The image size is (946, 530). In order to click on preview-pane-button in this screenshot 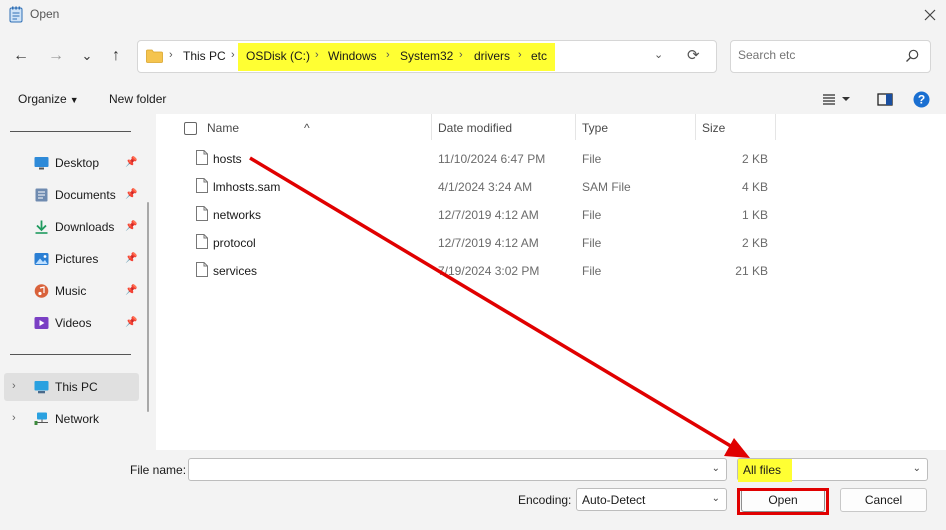, I will do `click(885, 99)`.